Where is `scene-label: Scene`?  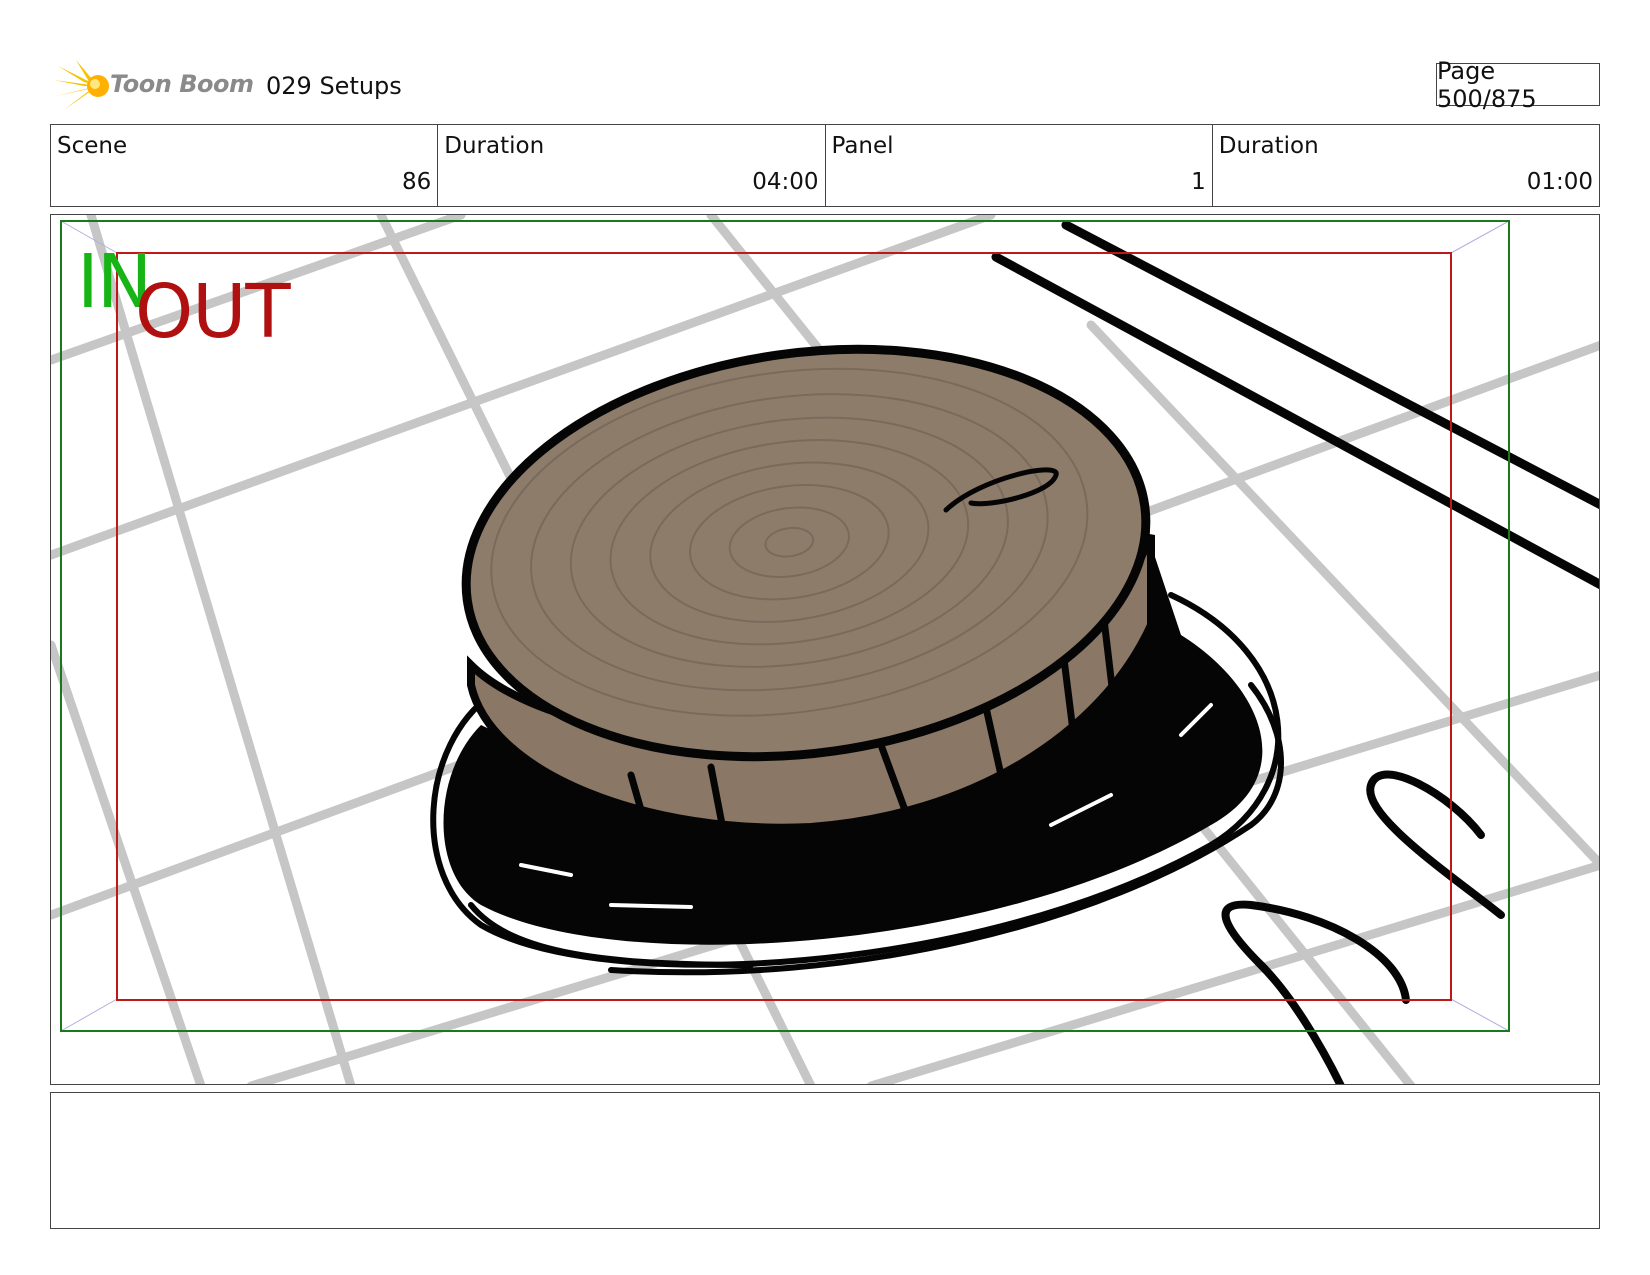 scene-label: Scene is located at coordinates (92, 146).